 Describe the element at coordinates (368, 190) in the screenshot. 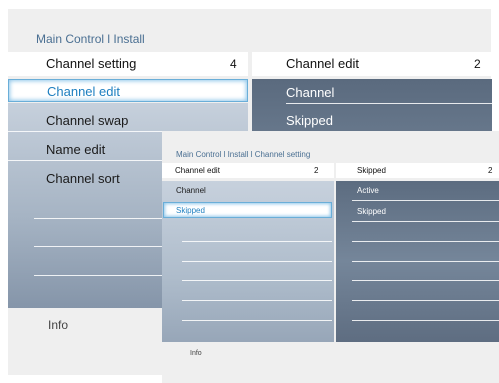

I see `menu-item-active: Active` at that location.